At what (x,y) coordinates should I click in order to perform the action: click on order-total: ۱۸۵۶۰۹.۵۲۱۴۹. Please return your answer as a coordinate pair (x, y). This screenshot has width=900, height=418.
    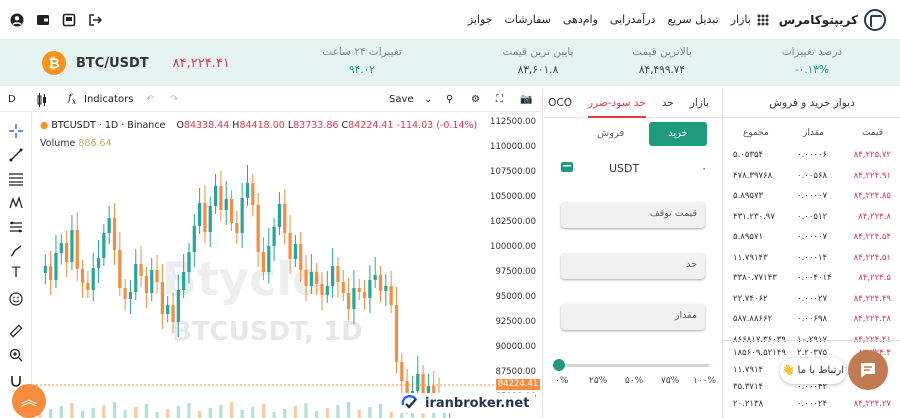
    Looking at the image, I should click on (759, 353).